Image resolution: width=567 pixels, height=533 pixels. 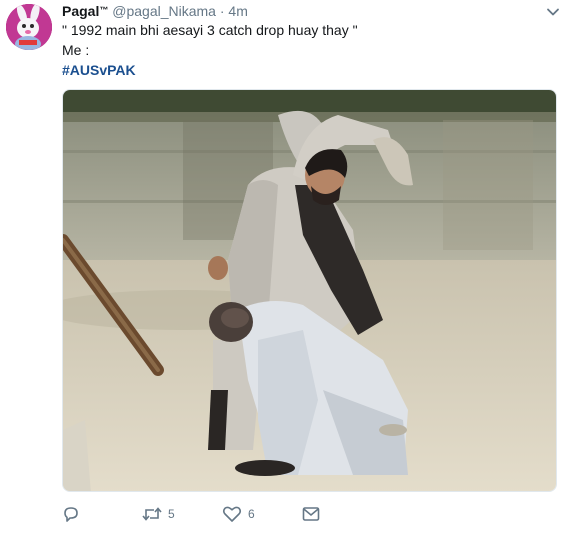 What do you see at coordinates (71, 514) in the screenshot?
I see `reply-icon` at bounding box center [71, 514].